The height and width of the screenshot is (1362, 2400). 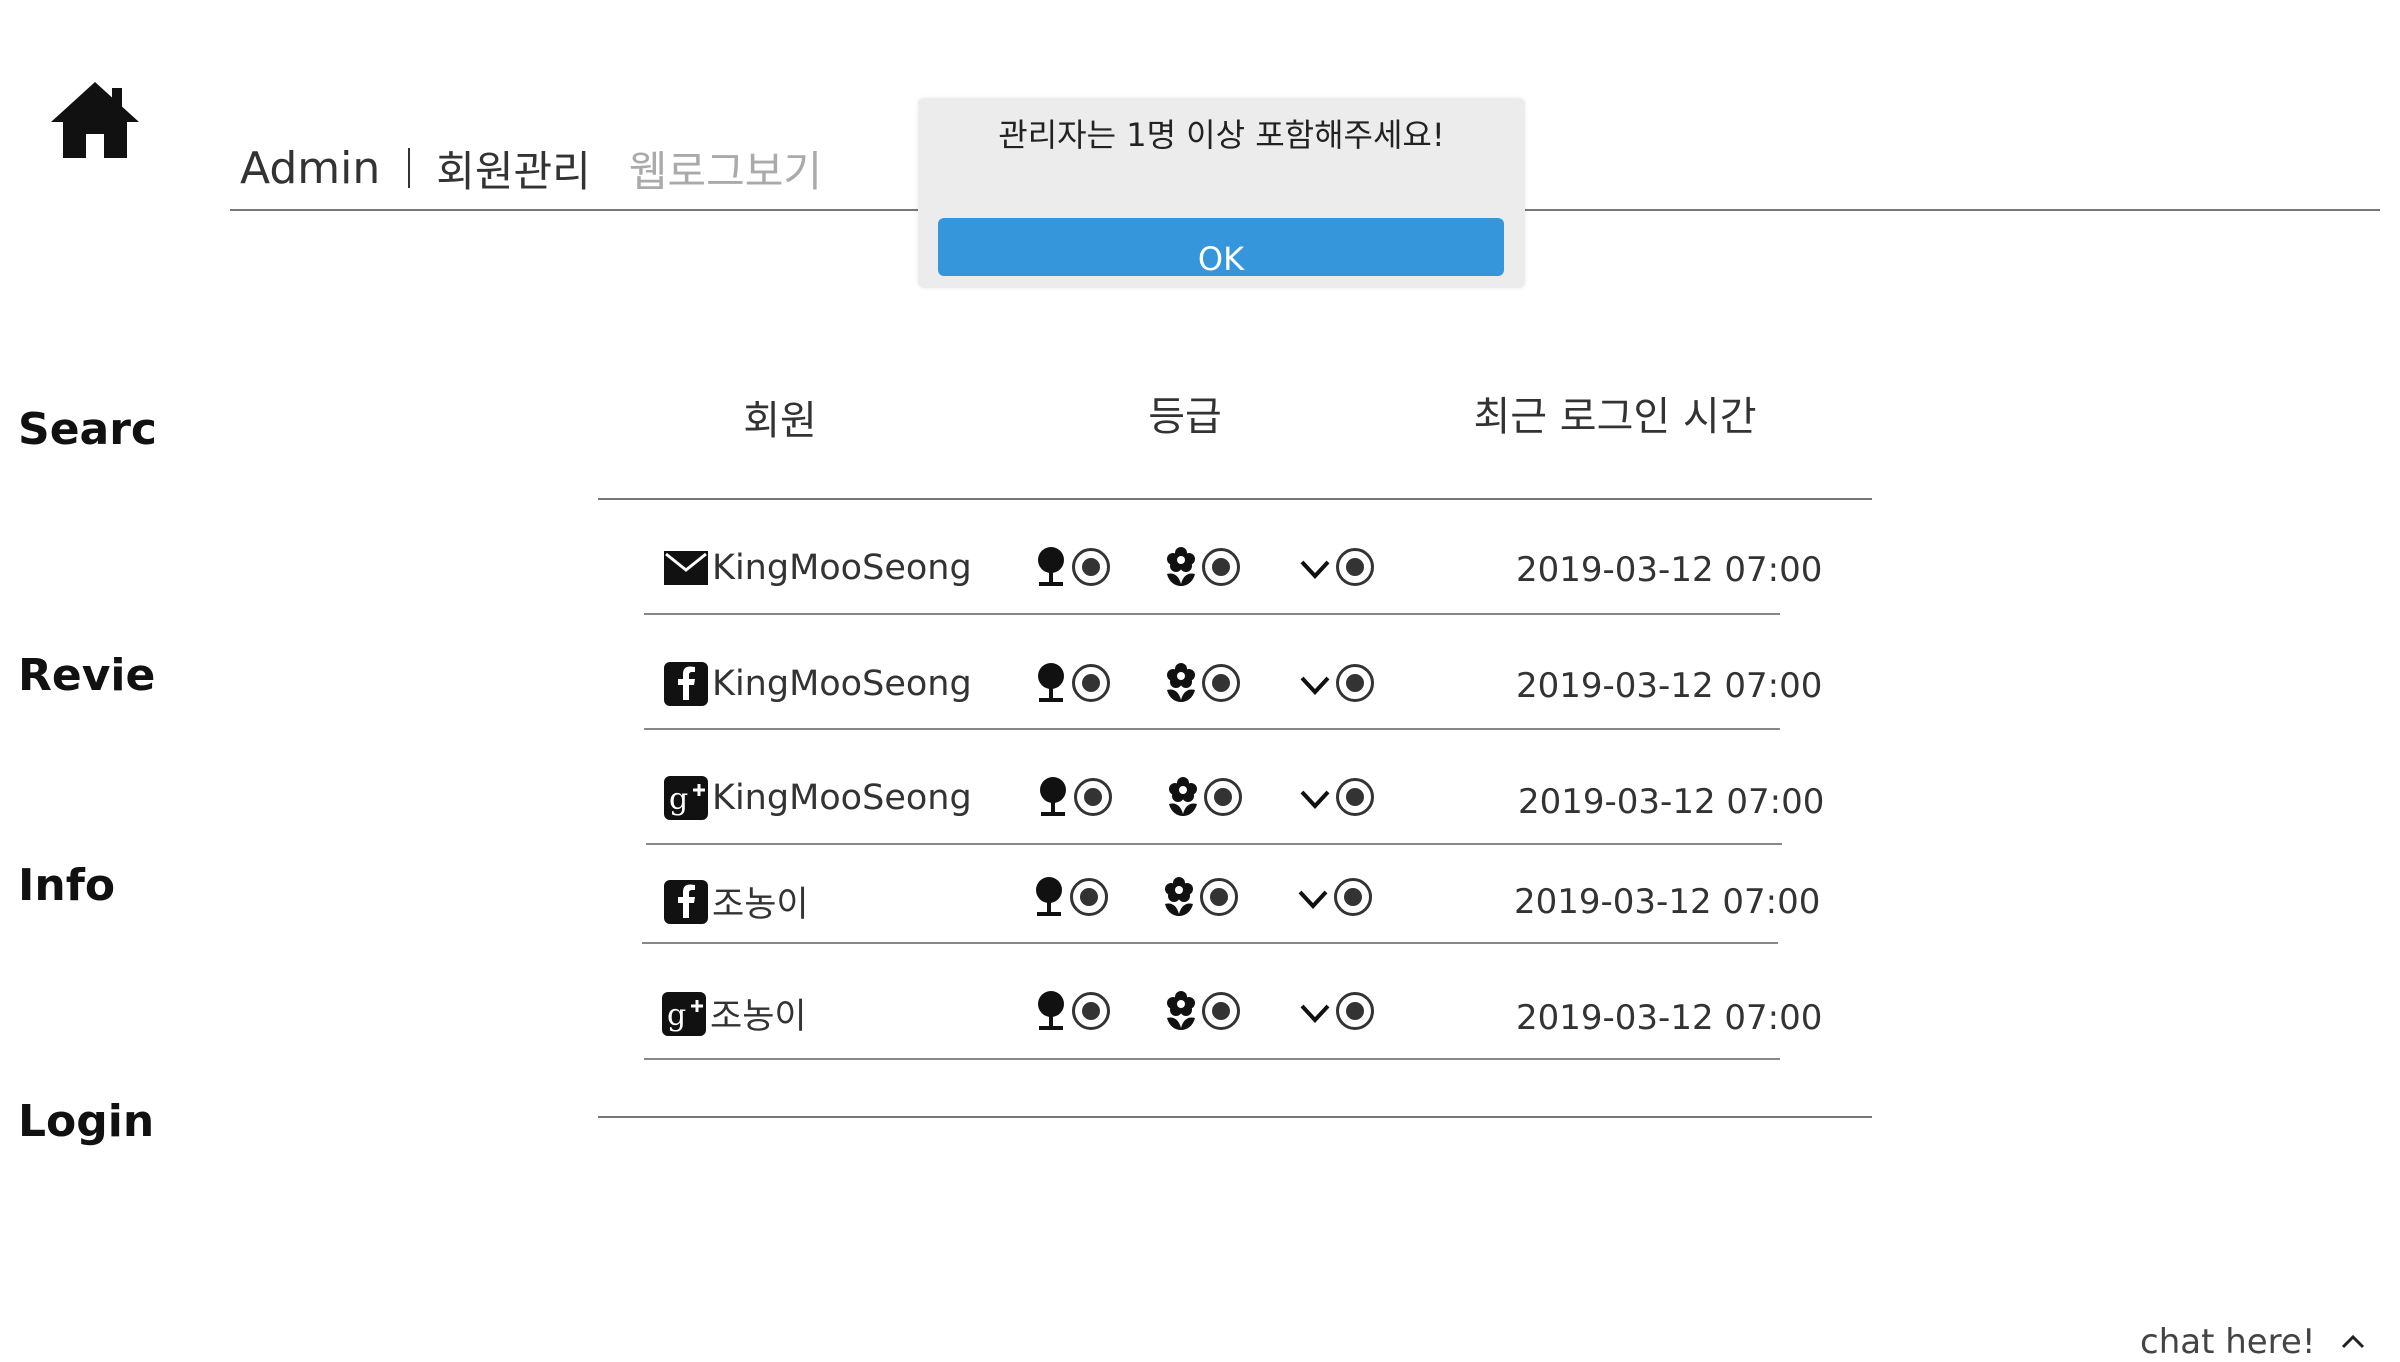 What do you see at coordinates (513, 168) in the screenshot?
I see `nav-member-management: 회원관리` at bounding box center [513, 168].